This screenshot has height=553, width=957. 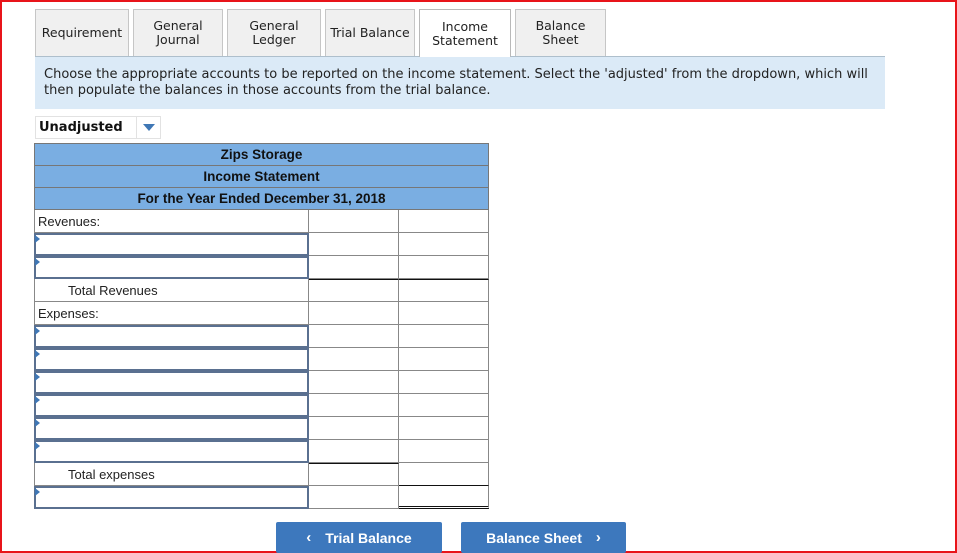 I want to click on total-expenses-amount-input, so click(x=354, y=474).